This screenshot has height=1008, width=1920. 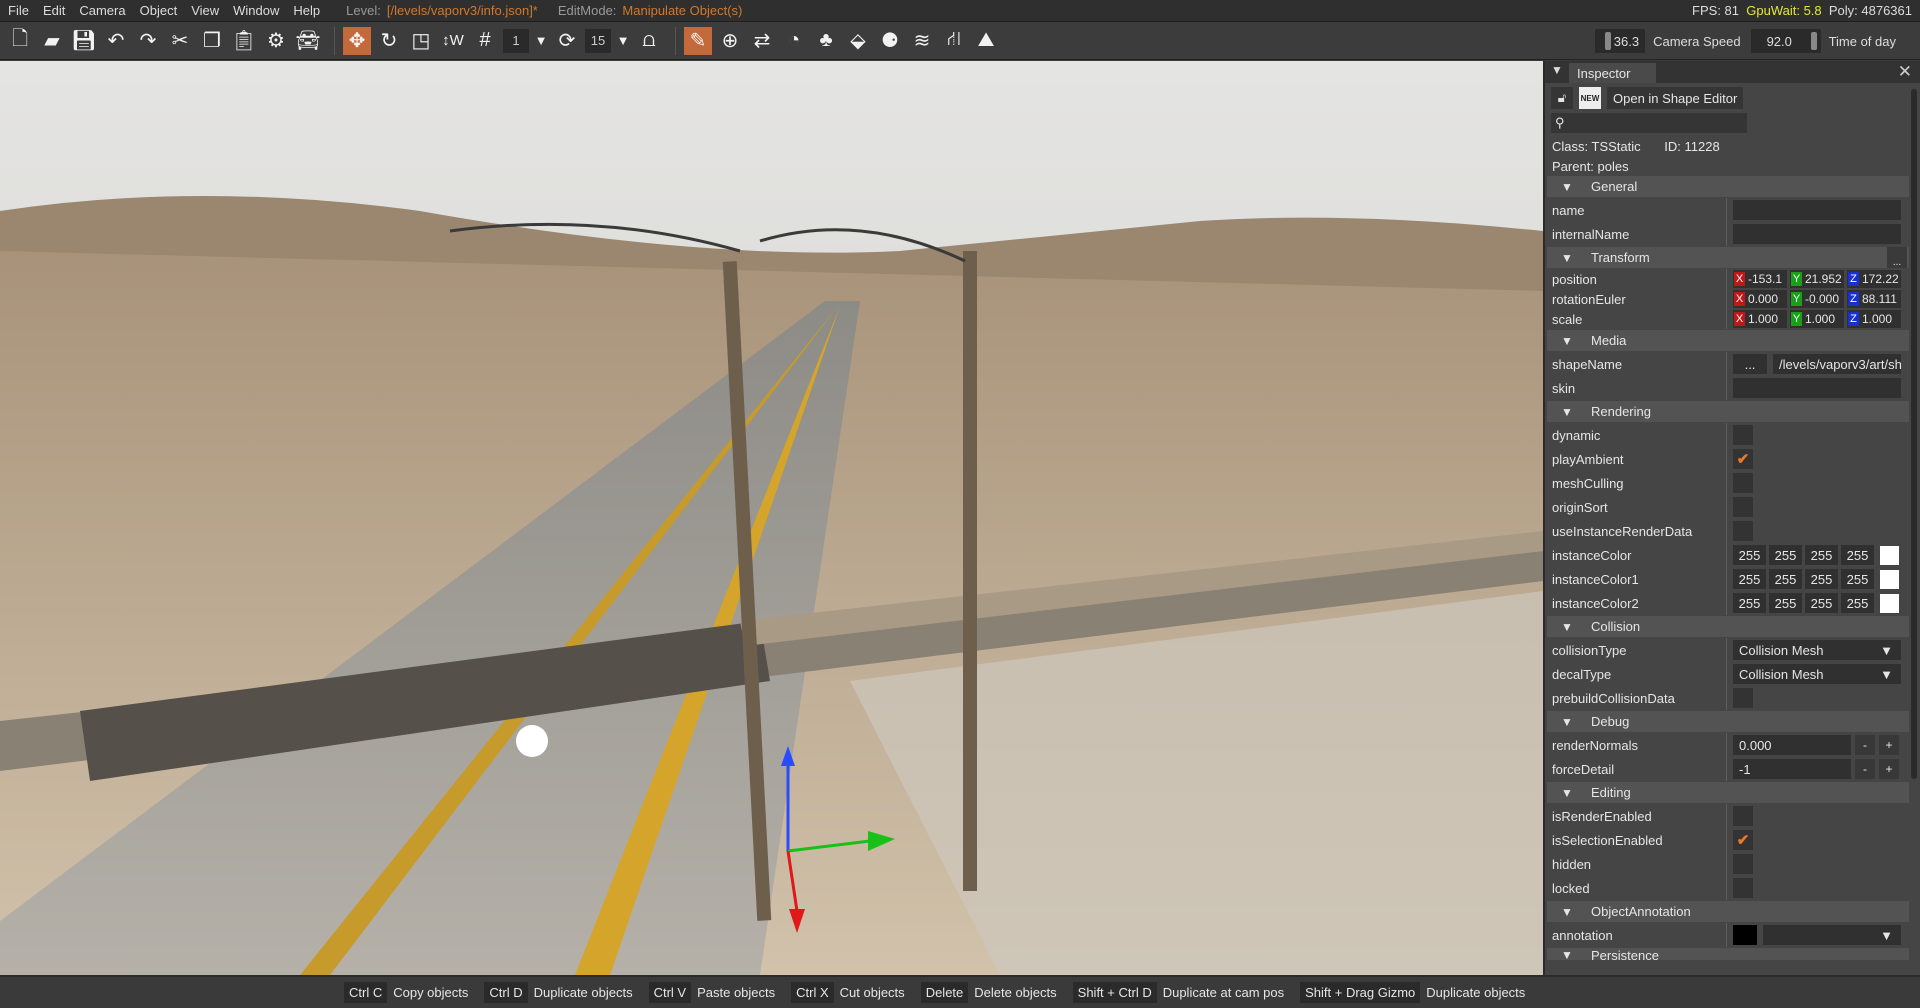 I want to click on hidden-checkbox, so click(x=1743, y=864).